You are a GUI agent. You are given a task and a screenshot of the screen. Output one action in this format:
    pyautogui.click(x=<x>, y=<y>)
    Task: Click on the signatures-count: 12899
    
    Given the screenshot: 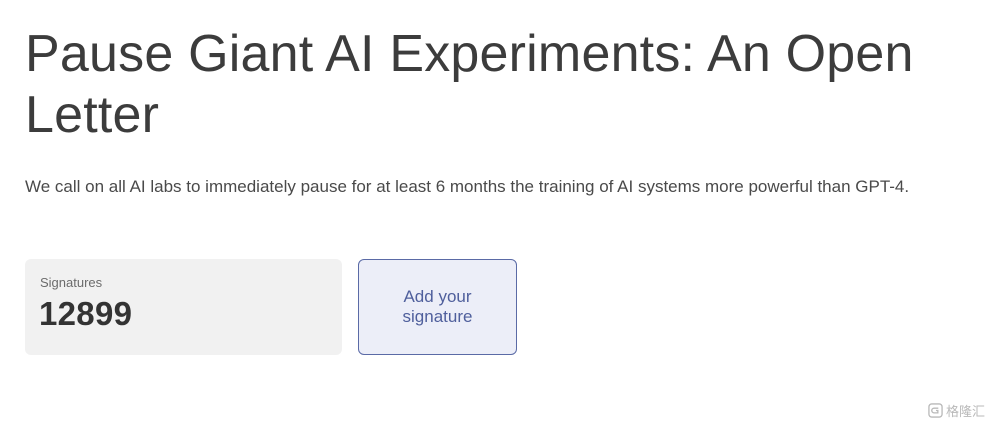 What is the action you would take?
    pyautogui.click(x=86, y=313)
    